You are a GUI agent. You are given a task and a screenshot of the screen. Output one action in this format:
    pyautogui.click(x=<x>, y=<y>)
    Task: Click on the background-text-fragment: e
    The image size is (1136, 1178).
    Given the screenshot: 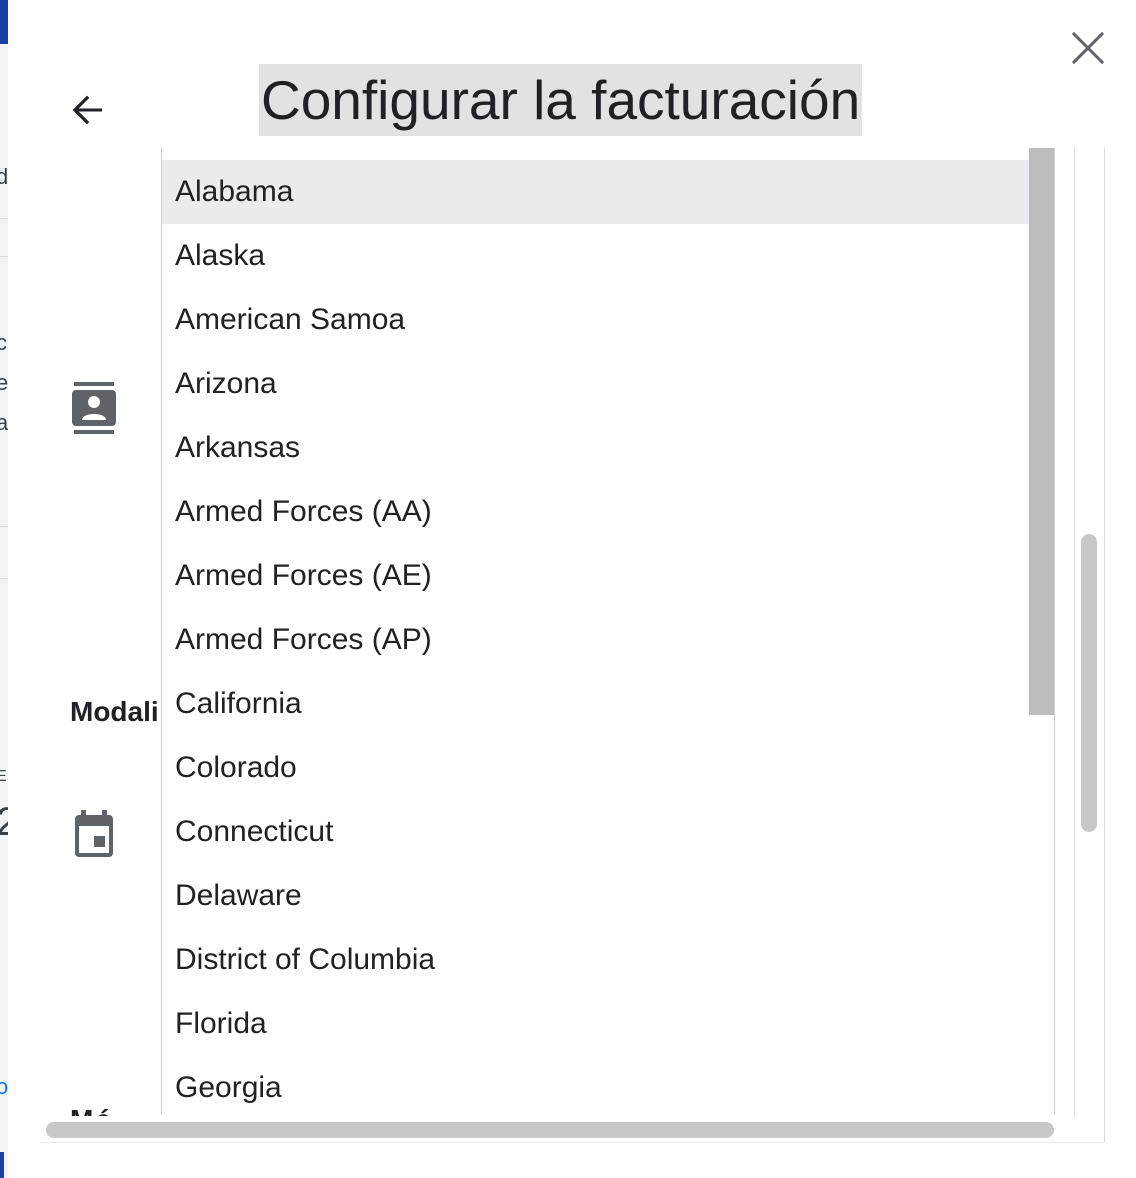 What is the action you would take?
    pyautogui.click(x=4, y=382)
    